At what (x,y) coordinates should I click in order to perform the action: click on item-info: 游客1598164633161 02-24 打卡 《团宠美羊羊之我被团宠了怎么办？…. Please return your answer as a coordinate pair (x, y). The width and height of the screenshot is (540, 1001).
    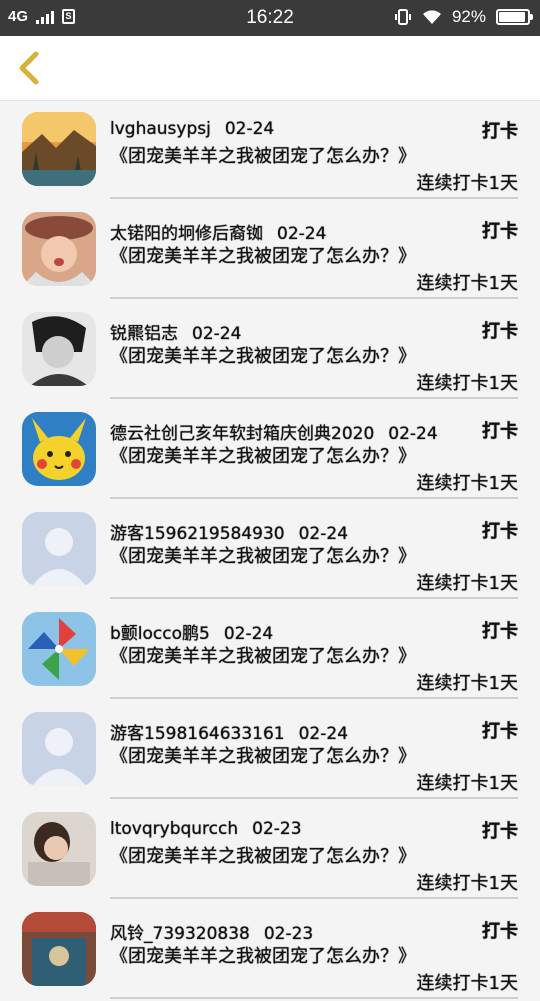
    Looking at the image, I should click on (314, 758).